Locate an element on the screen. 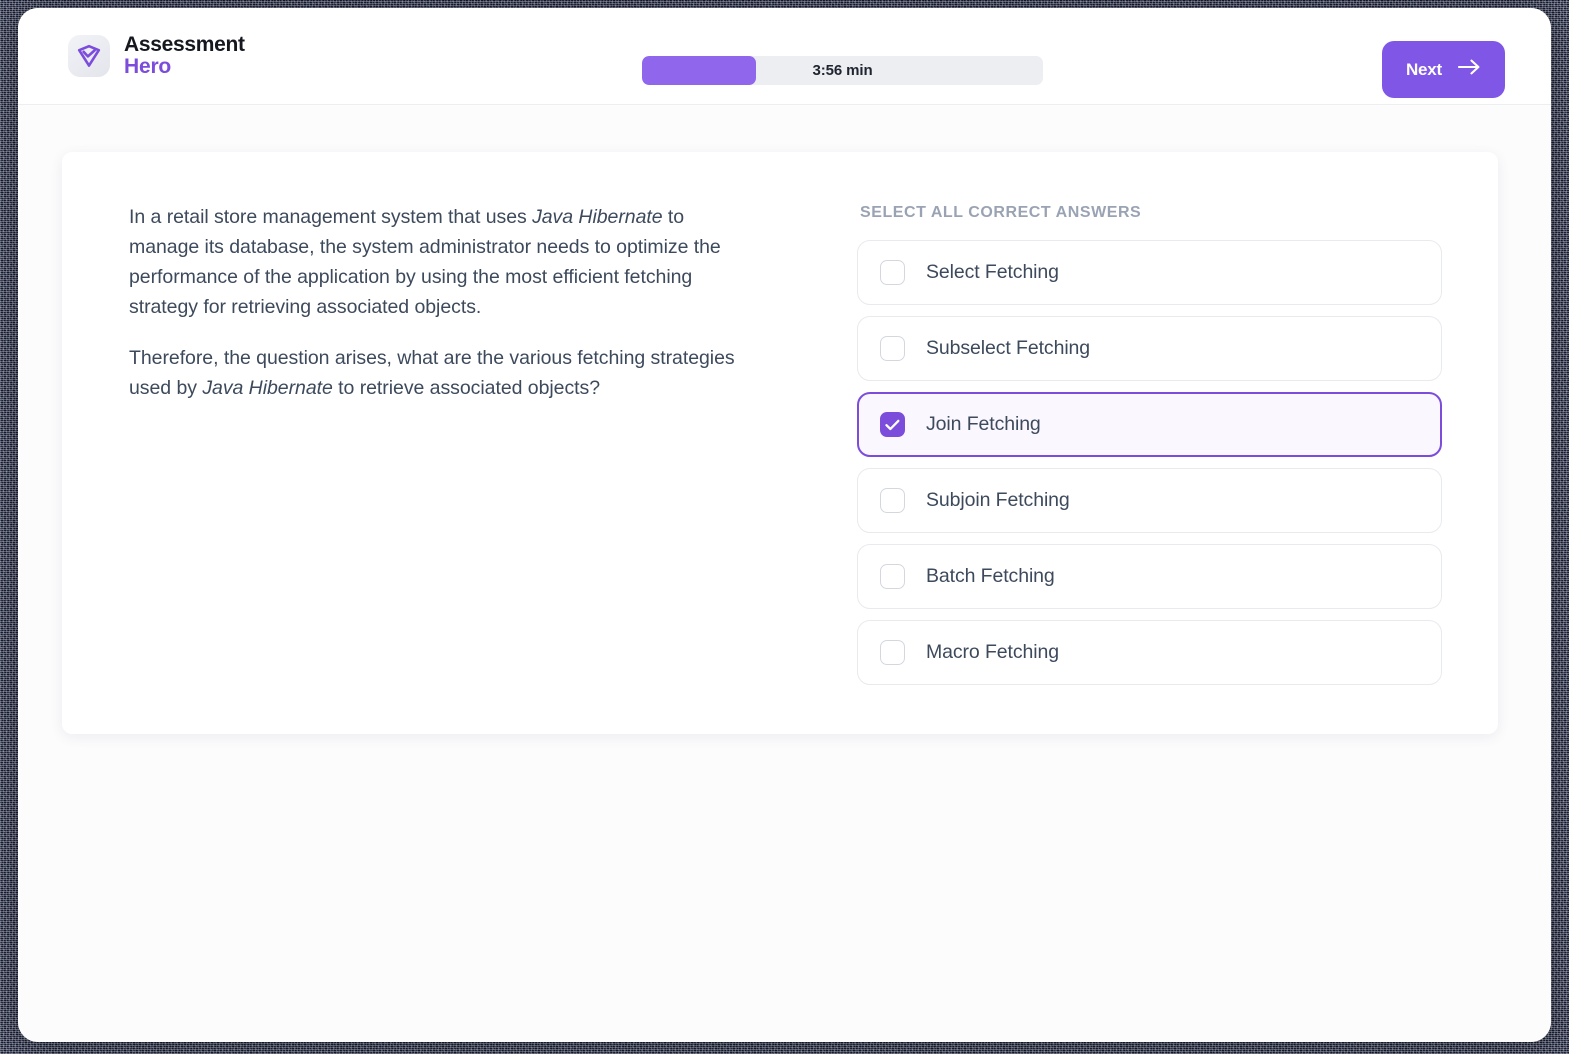 This screenshot has width=1569, height=1054. brand-text: Assessment Hero is located at coordinates (184, 56).